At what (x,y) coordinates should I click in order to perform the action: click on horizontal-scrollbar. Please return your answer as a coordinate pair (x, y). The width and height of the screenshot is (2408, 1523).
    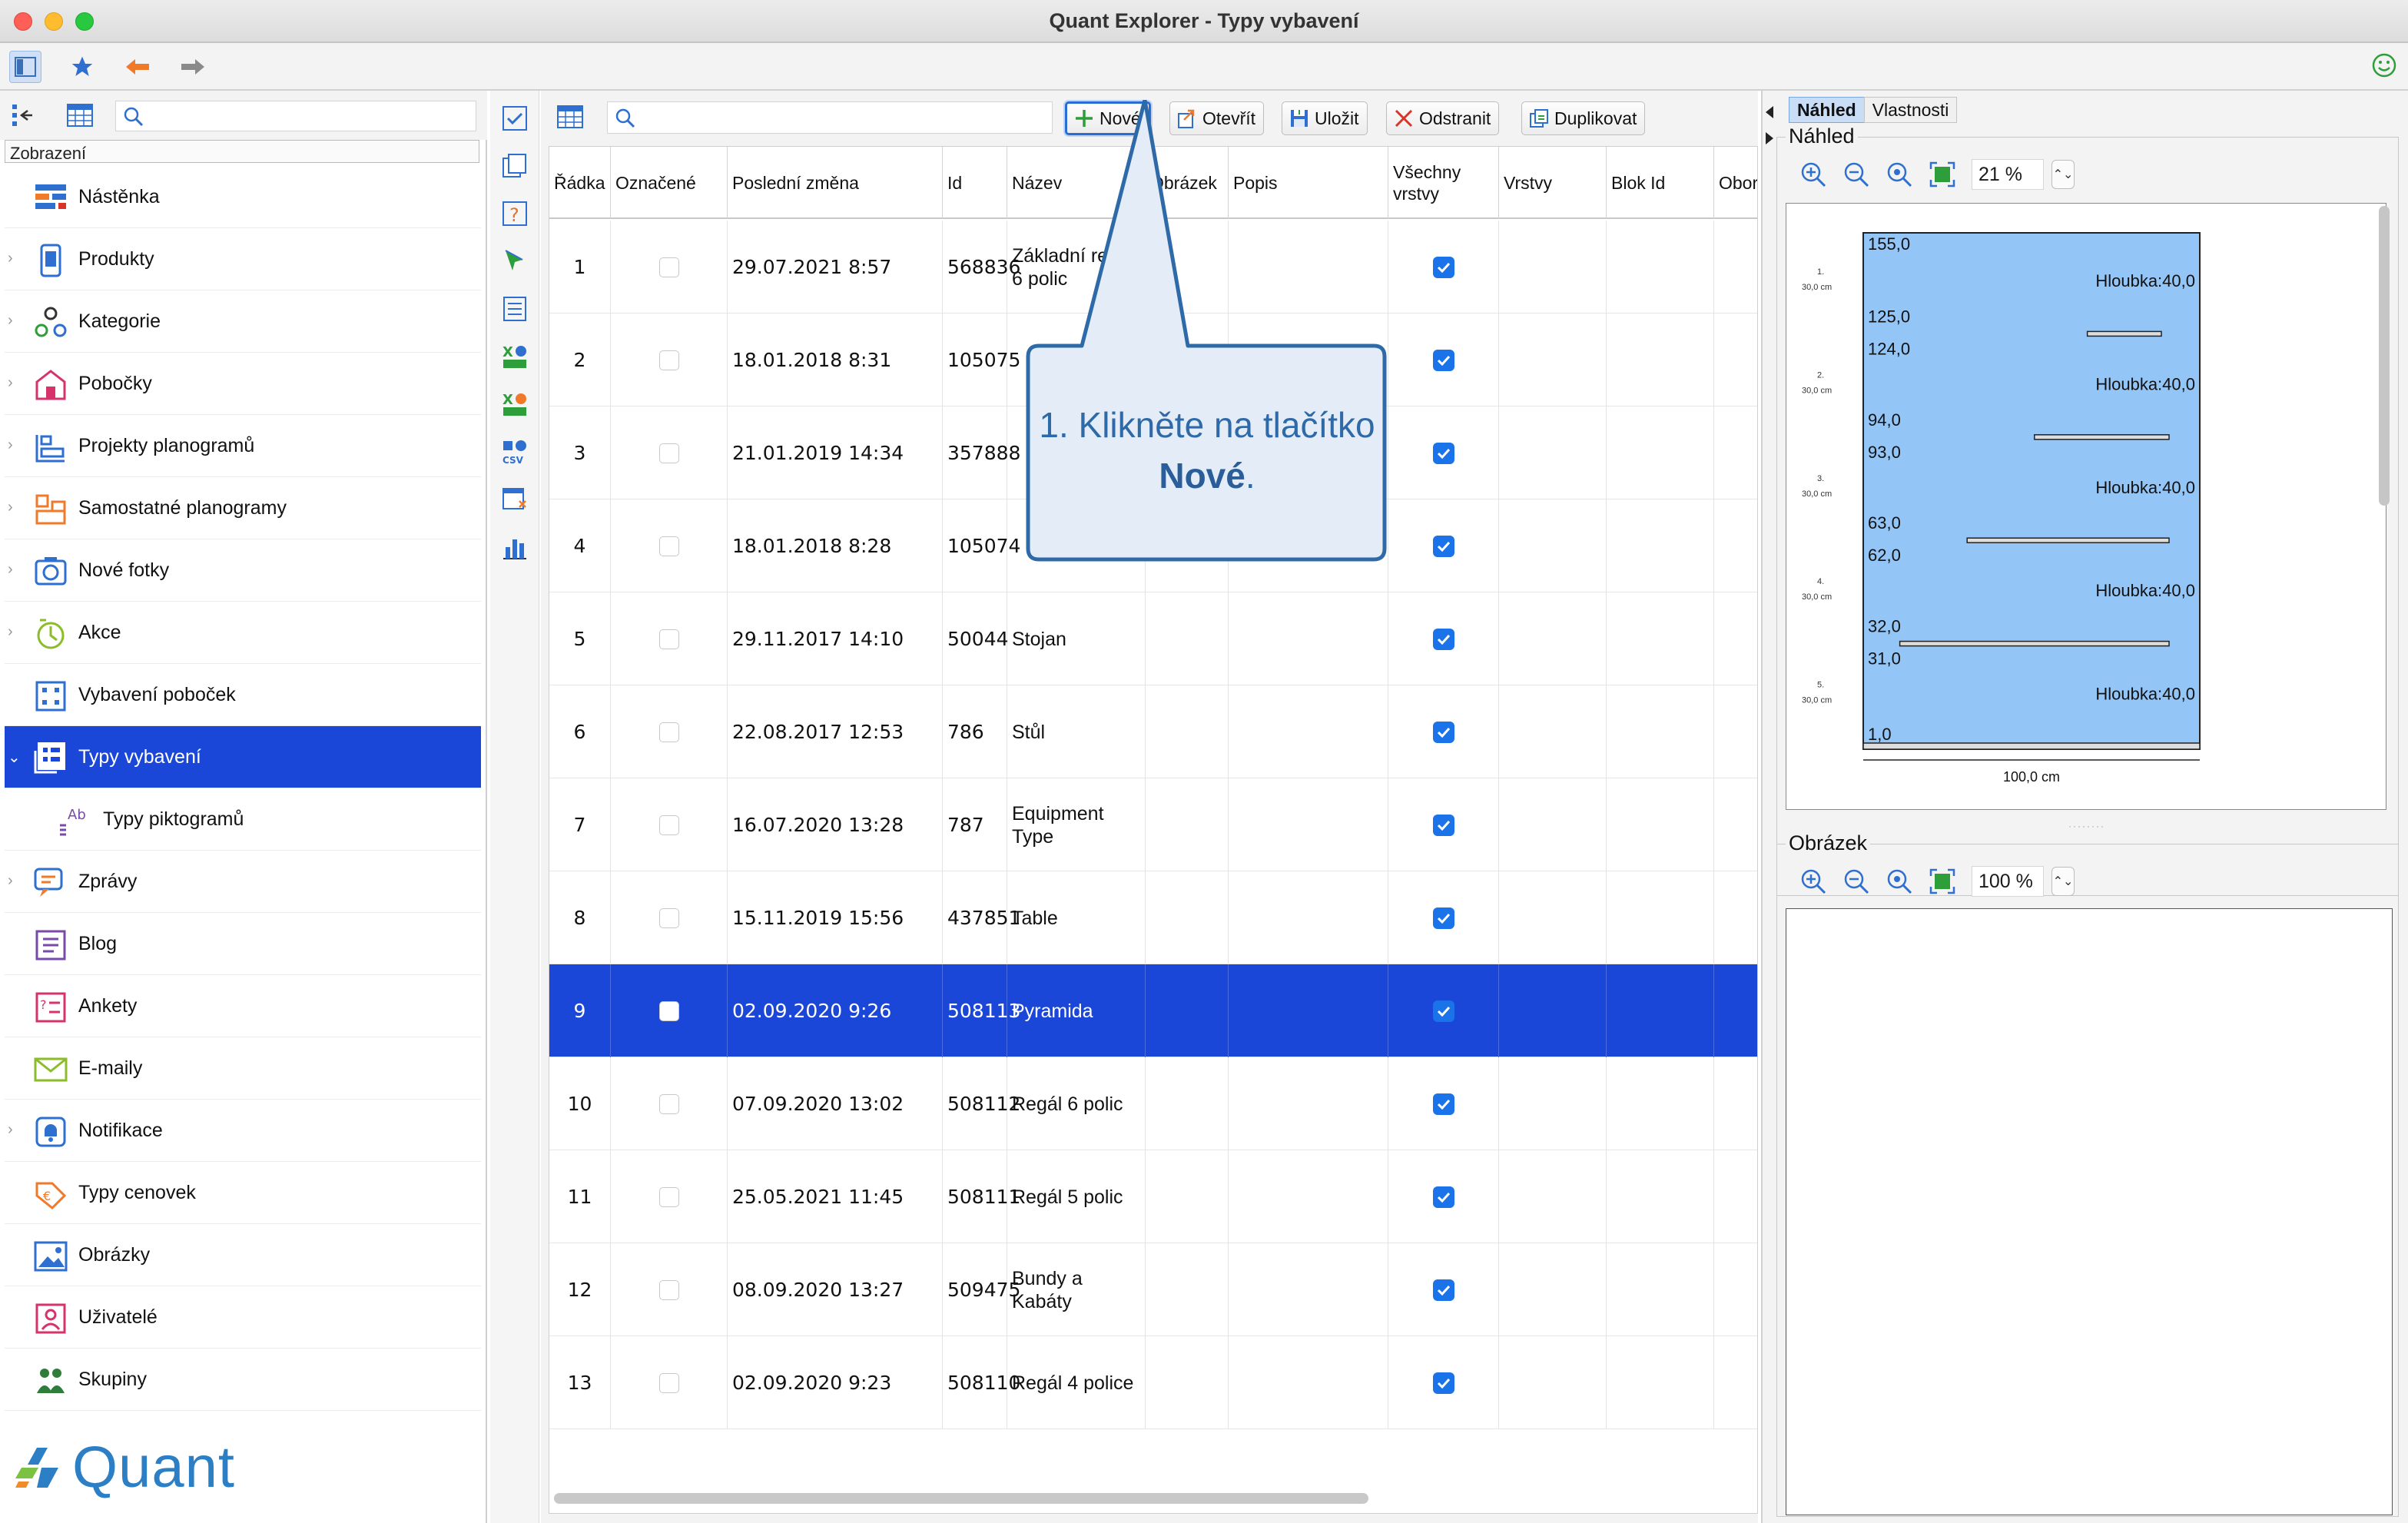
    Looking at the image, I should click on (961, 1498).